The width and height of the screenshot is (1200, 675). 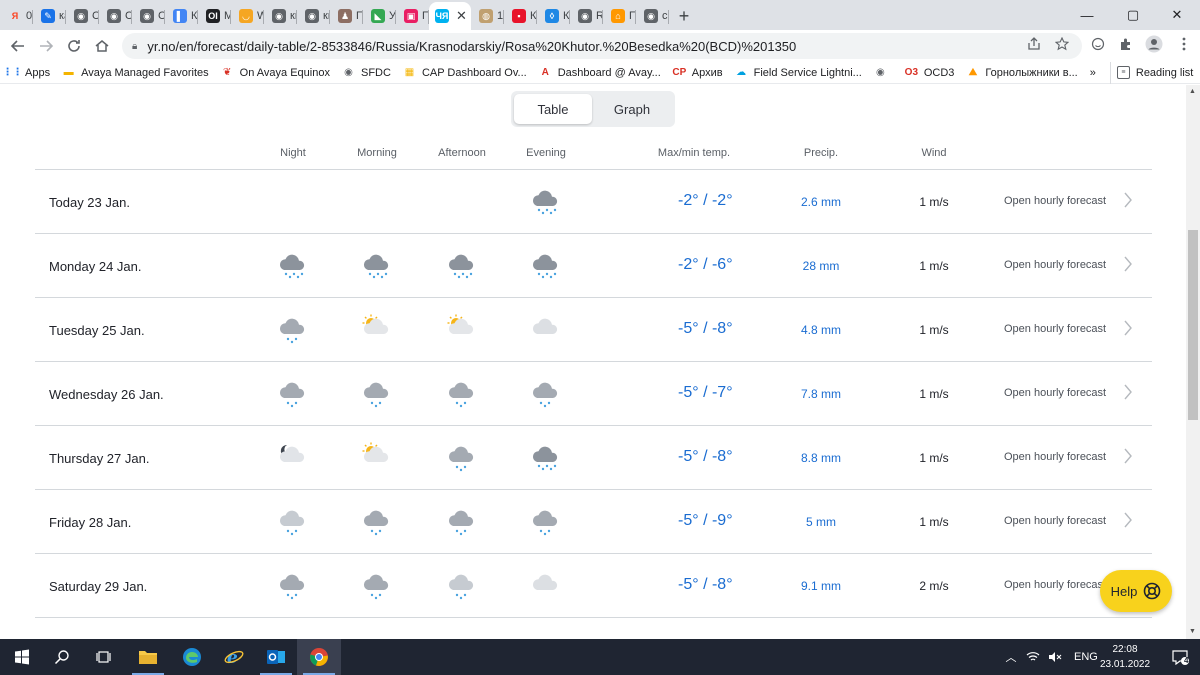 I want to click on scroll-down-arrow-icon: ▼, so click(x=1192, y=631).